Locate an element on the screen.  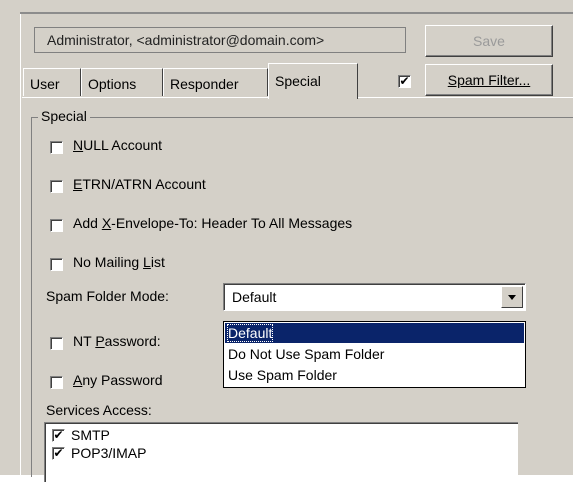
save-button: Save is located at coordinates (489, 41).